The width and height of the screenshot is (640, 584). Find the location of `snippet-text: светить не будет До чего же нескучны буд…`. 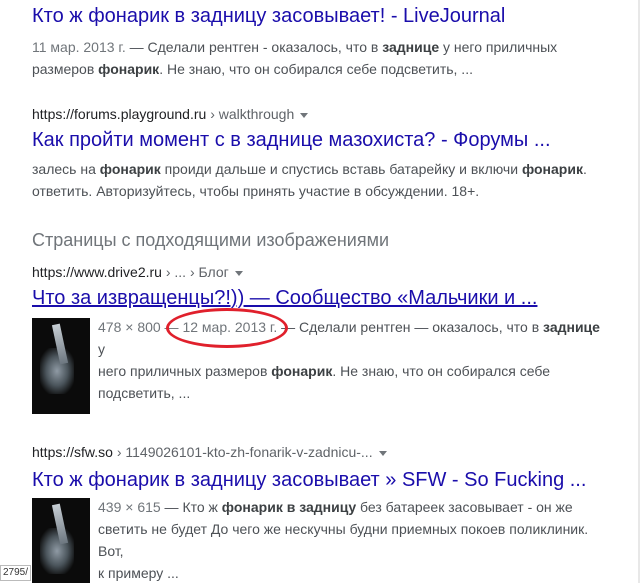

snippet-text: светить не будет До чего же нескучны буд… is located at coordinates (343, 540).